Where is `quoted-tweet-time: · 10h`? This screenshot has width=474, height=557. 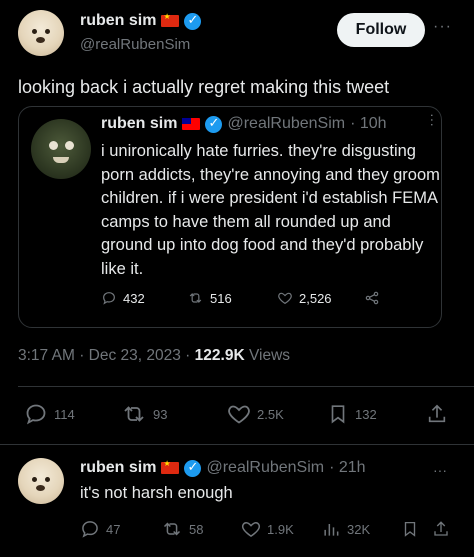
quoted-tweet-time: · 10h is located at coordinates (368, 124).